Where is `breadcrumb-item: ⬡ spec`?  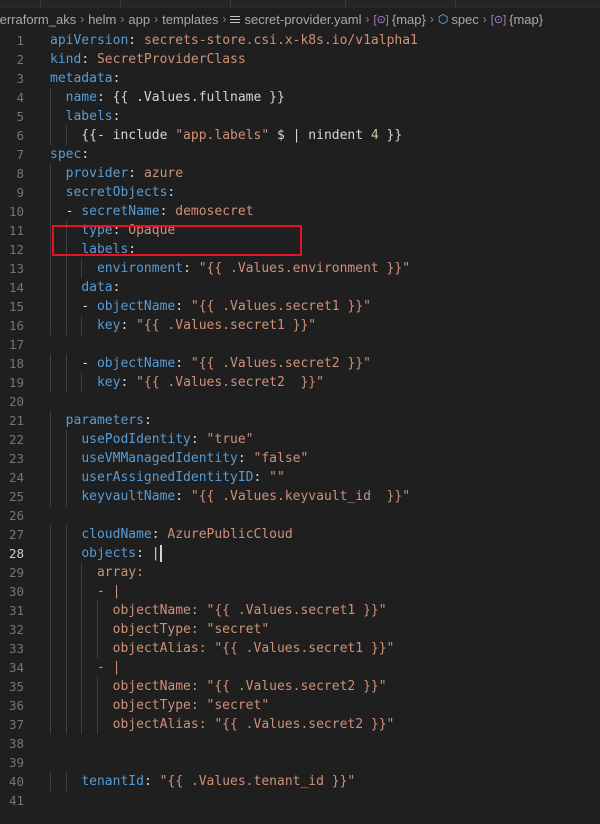
breadcrumb-item: ⬡ spec is located at coordinates (458, 19).